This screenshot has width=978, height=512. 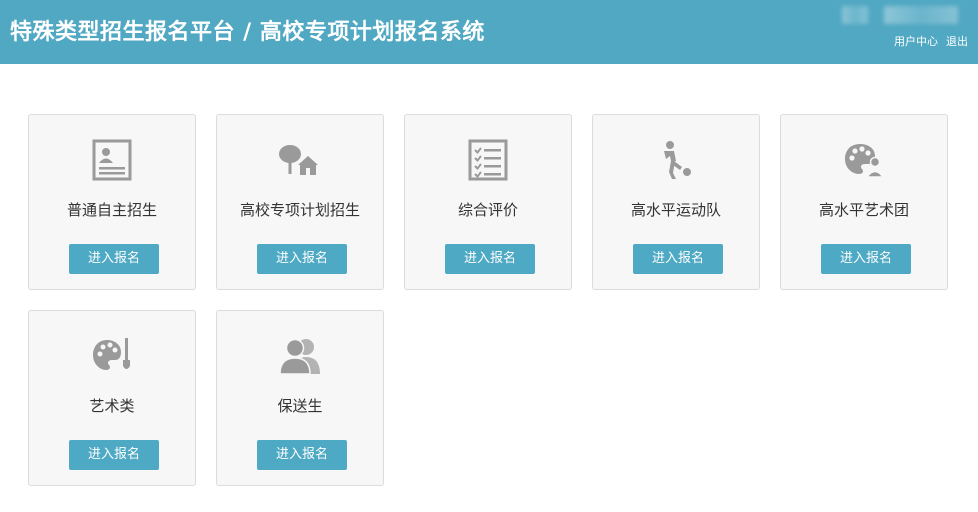 I want to click on checklist-icon, so click(x=488, y=160).